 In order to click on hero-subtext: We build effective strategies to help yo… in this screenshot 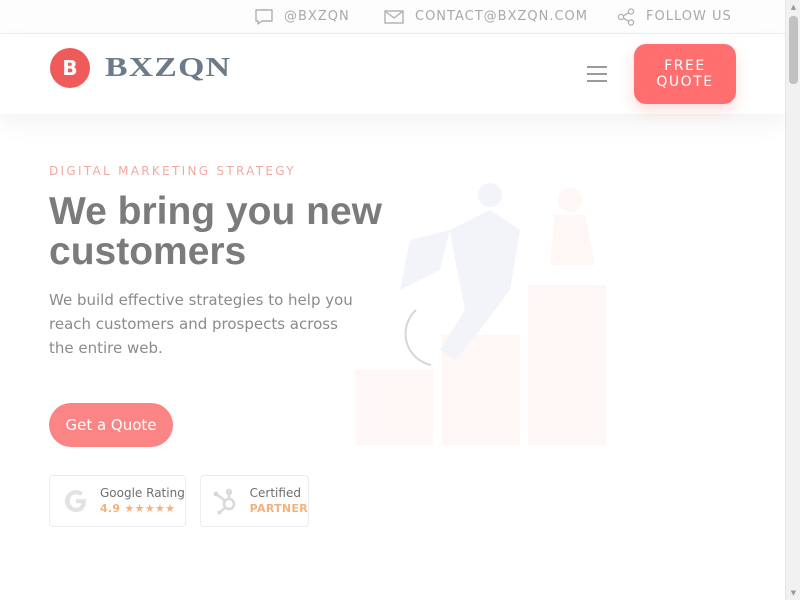, I will do `click(201, 324)`.